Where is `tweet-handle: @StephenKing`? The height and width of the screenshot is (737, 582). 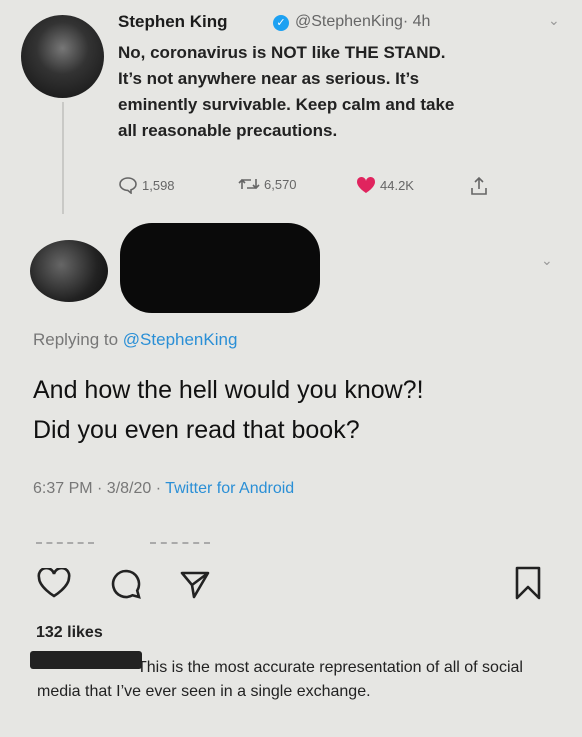 tweet-handle: @StephenKing is located at coordinates (349, 21).